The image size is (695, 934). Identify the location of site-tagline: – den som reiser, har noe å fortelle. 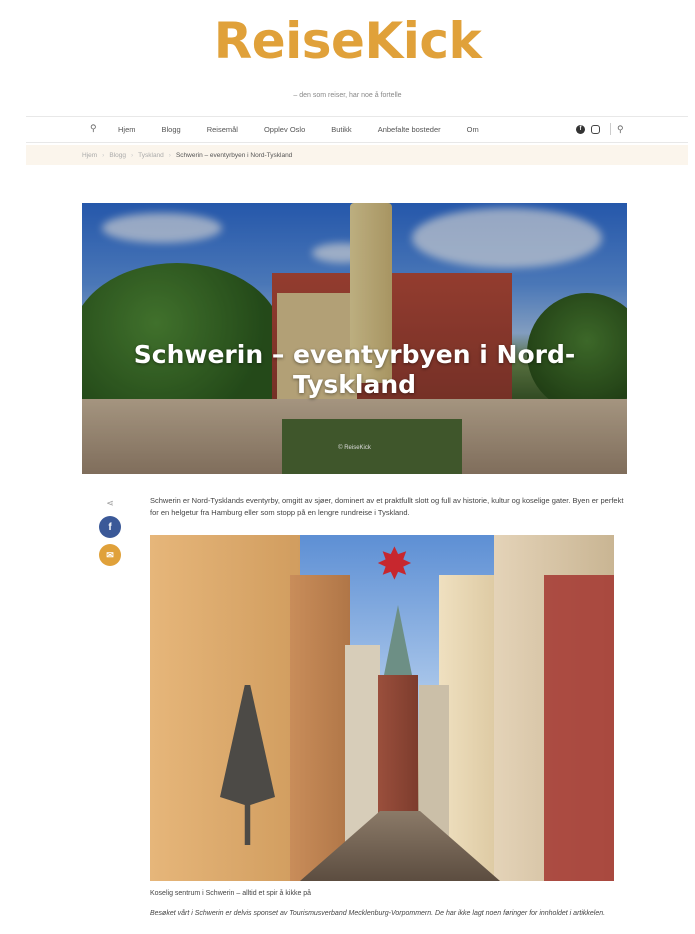
(347, 95).